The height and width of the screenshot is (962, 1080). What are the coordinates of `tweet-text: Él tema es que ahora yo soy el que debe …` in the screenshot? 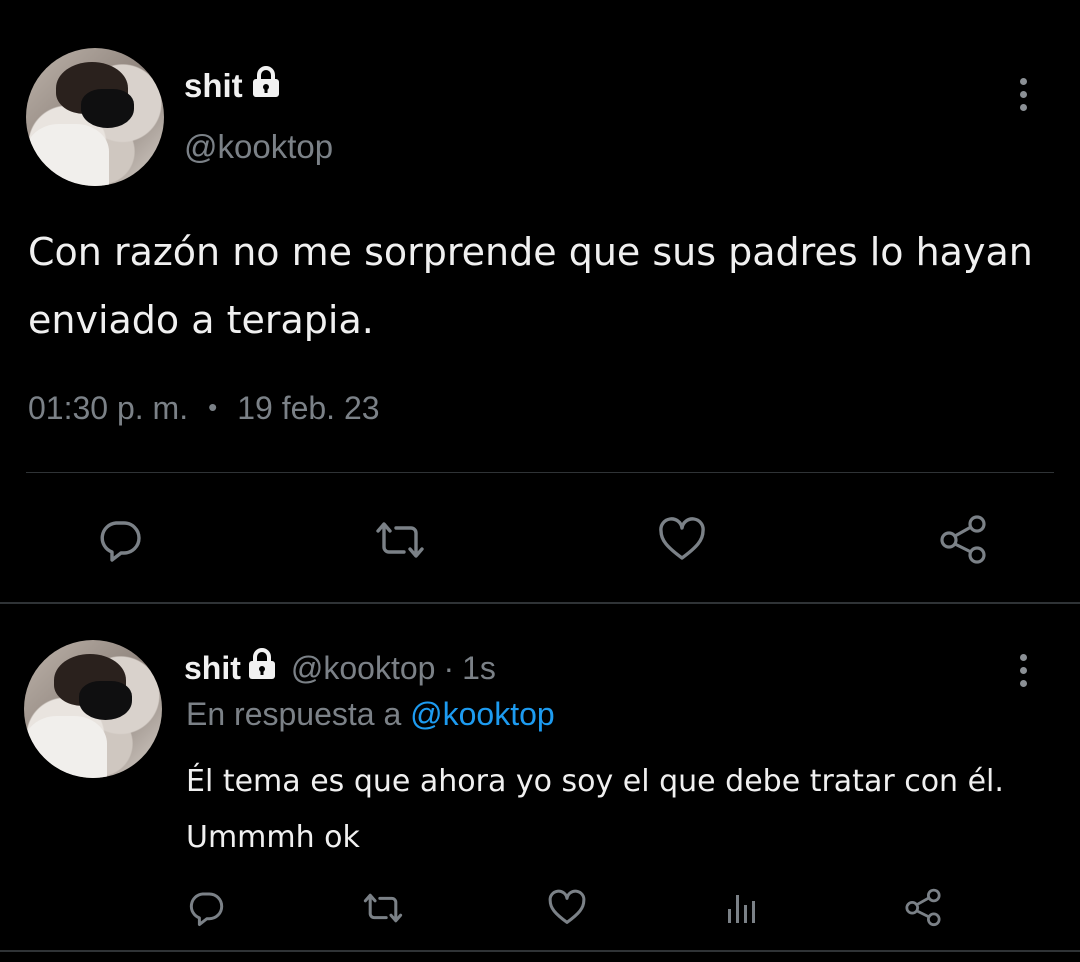 It's located at (626, 810).